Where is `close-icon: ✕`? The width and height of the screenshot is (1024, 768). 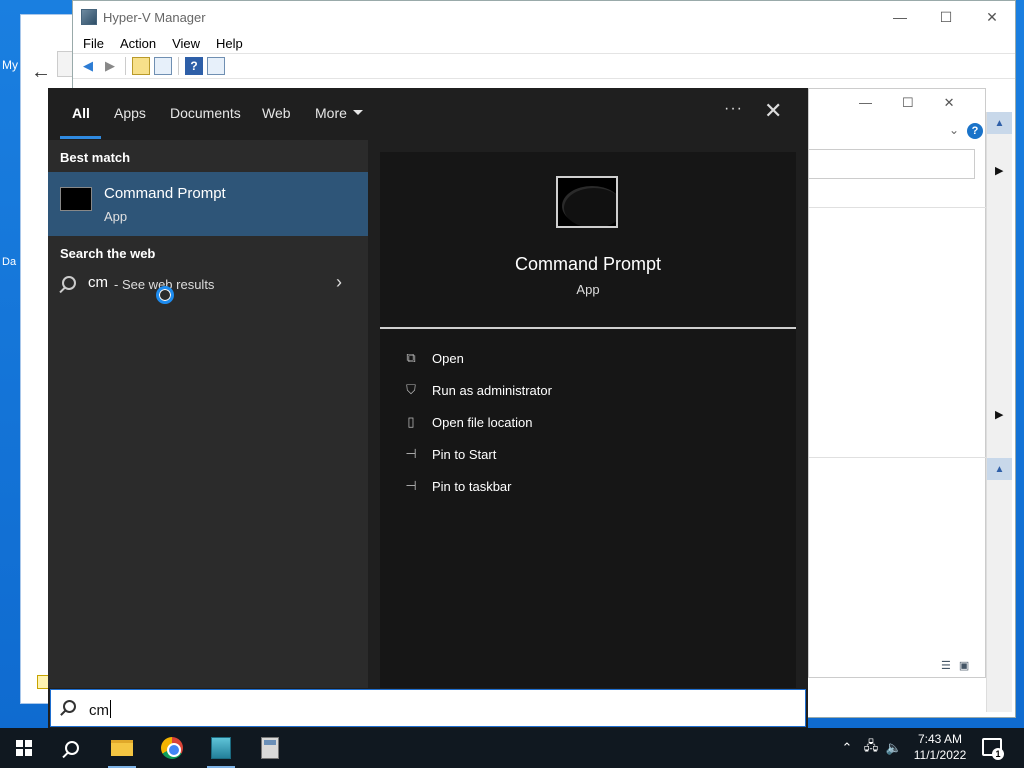 close-icon: ✕ is located at coordinates (773, 111).